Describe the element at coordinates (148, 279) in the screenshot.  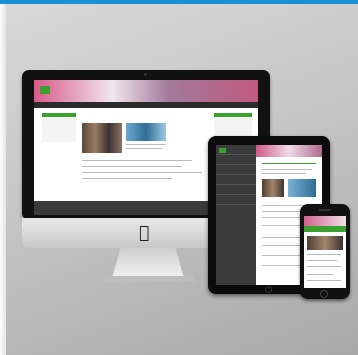
I see `monitor-stand-base` at that location.